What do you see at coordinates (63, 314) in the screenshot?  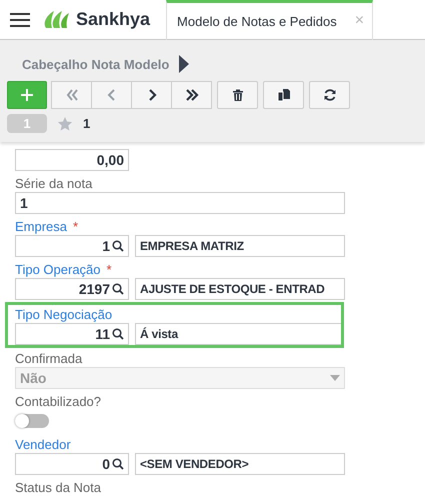 I see `field-label: Tipo Negociação` at bounding box center [63, 314].